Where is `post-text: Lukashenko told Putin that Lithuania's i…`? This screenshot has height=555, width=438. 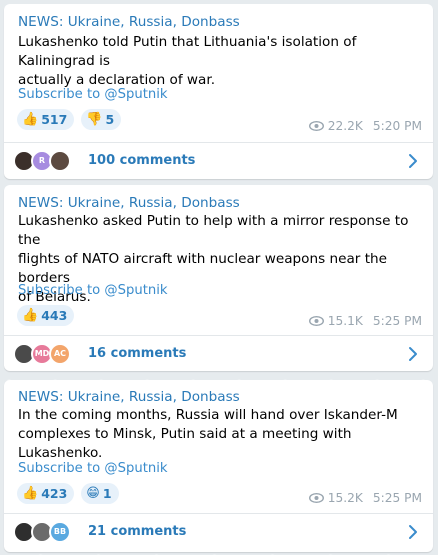 post-text: Lukashenko told Putin that Lithuania's i… is located at coordinates (220, 61).